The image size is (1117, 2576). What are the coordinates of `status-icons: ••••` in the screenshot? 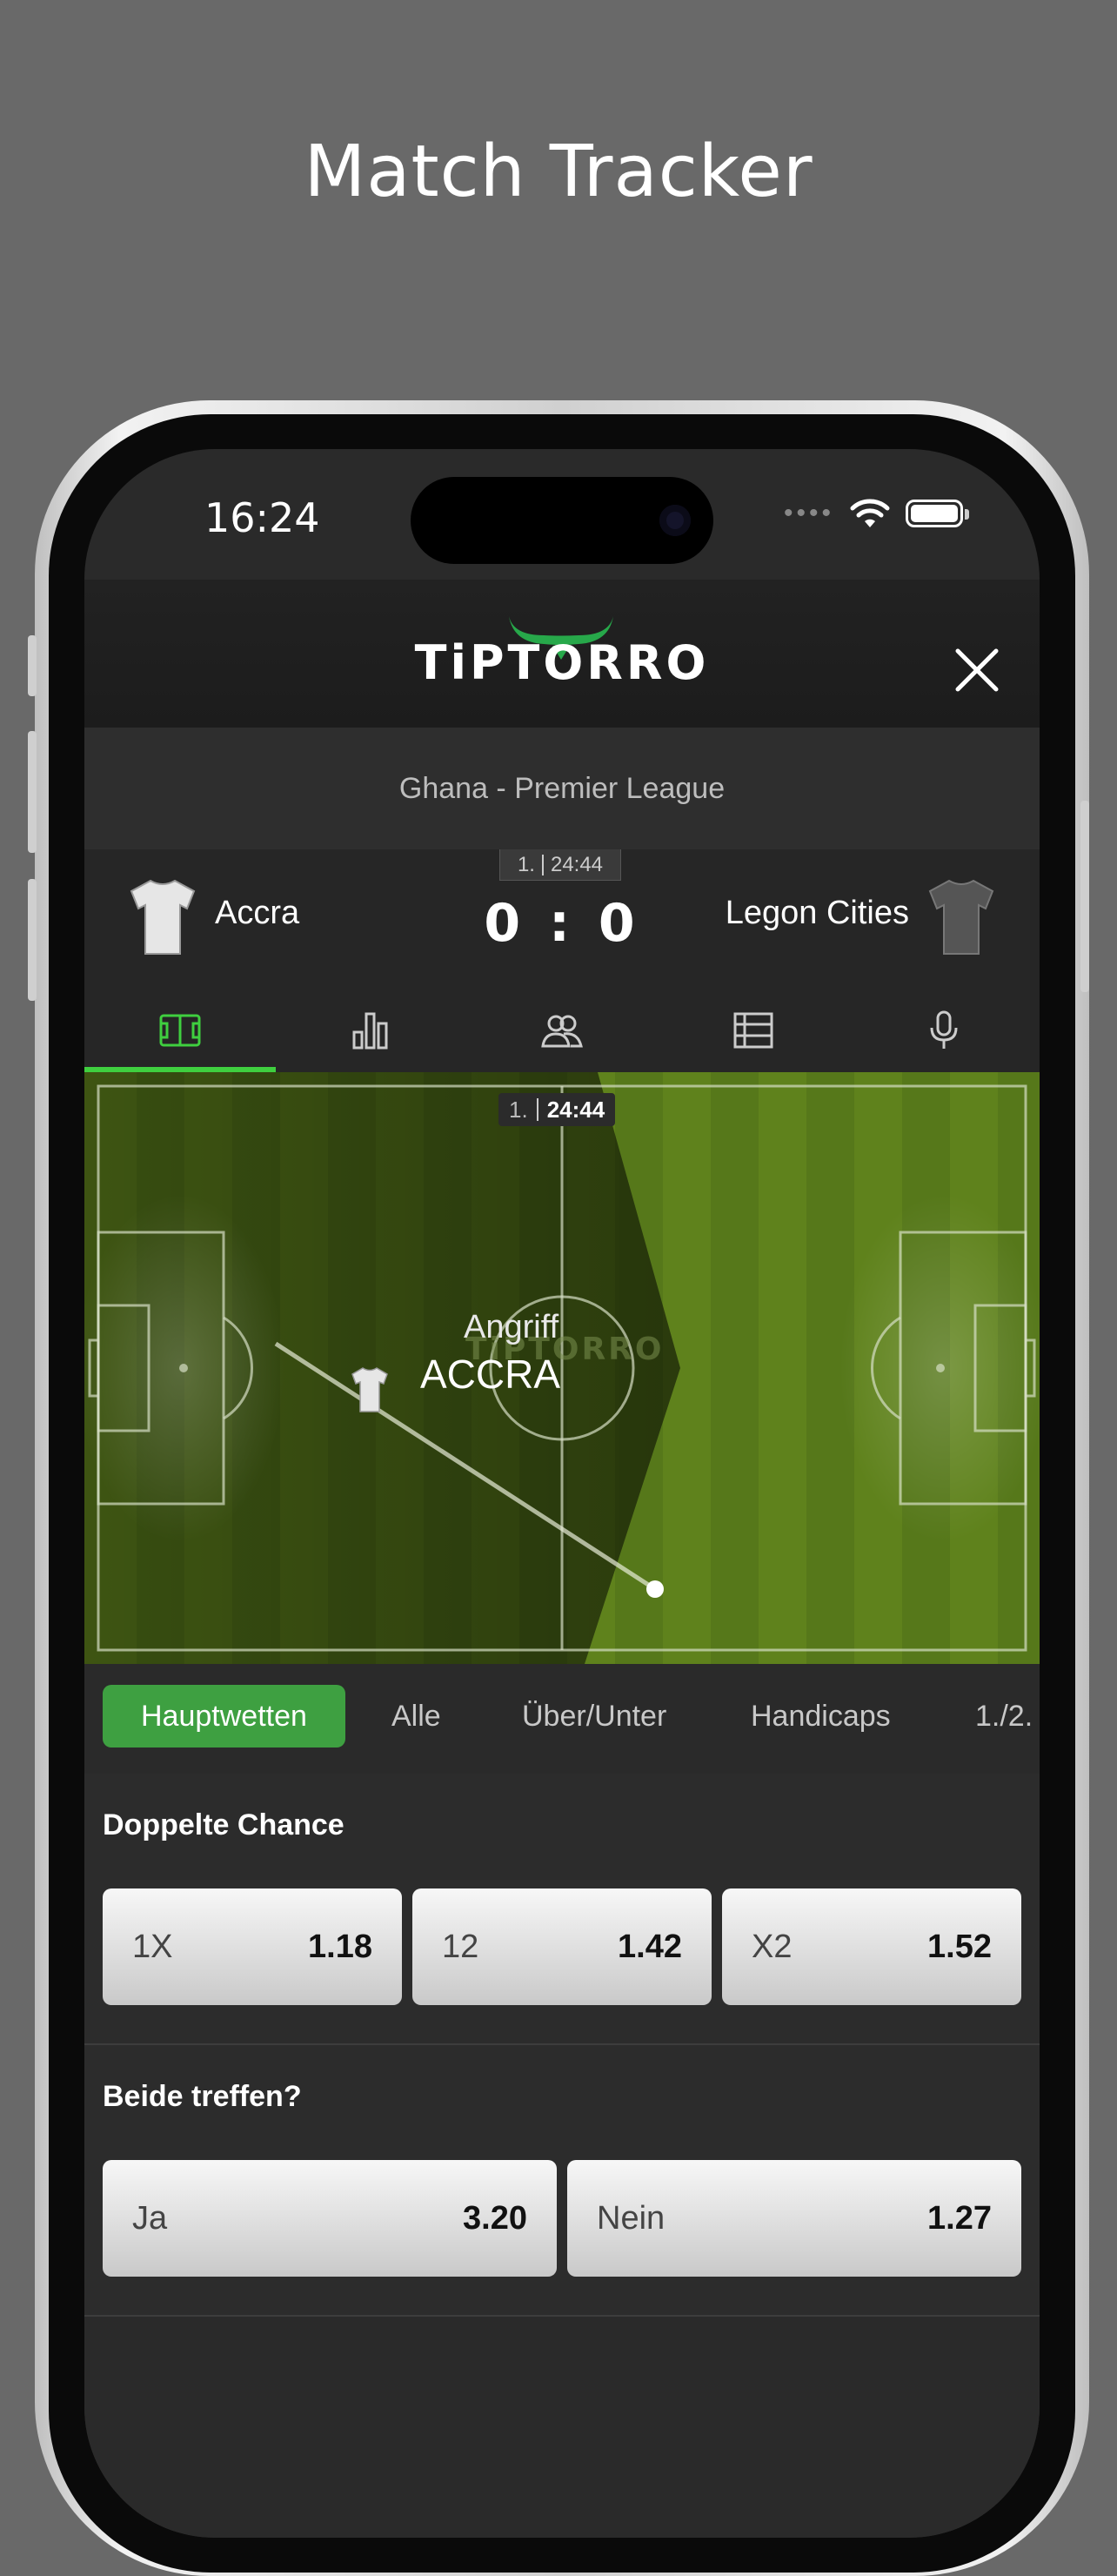 It's located at (876, 513).